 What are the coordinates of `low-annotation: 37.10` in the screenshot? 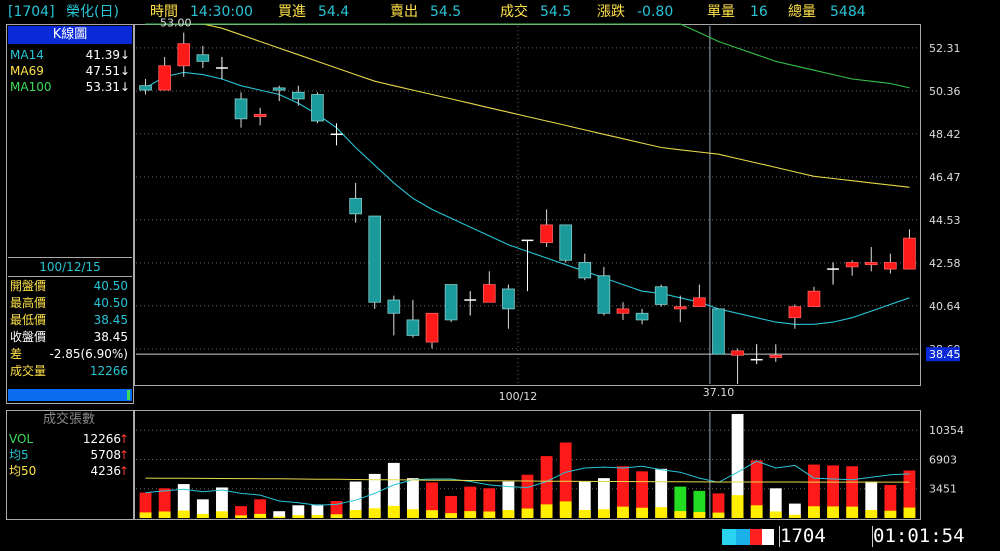 It's located at (719, 392).